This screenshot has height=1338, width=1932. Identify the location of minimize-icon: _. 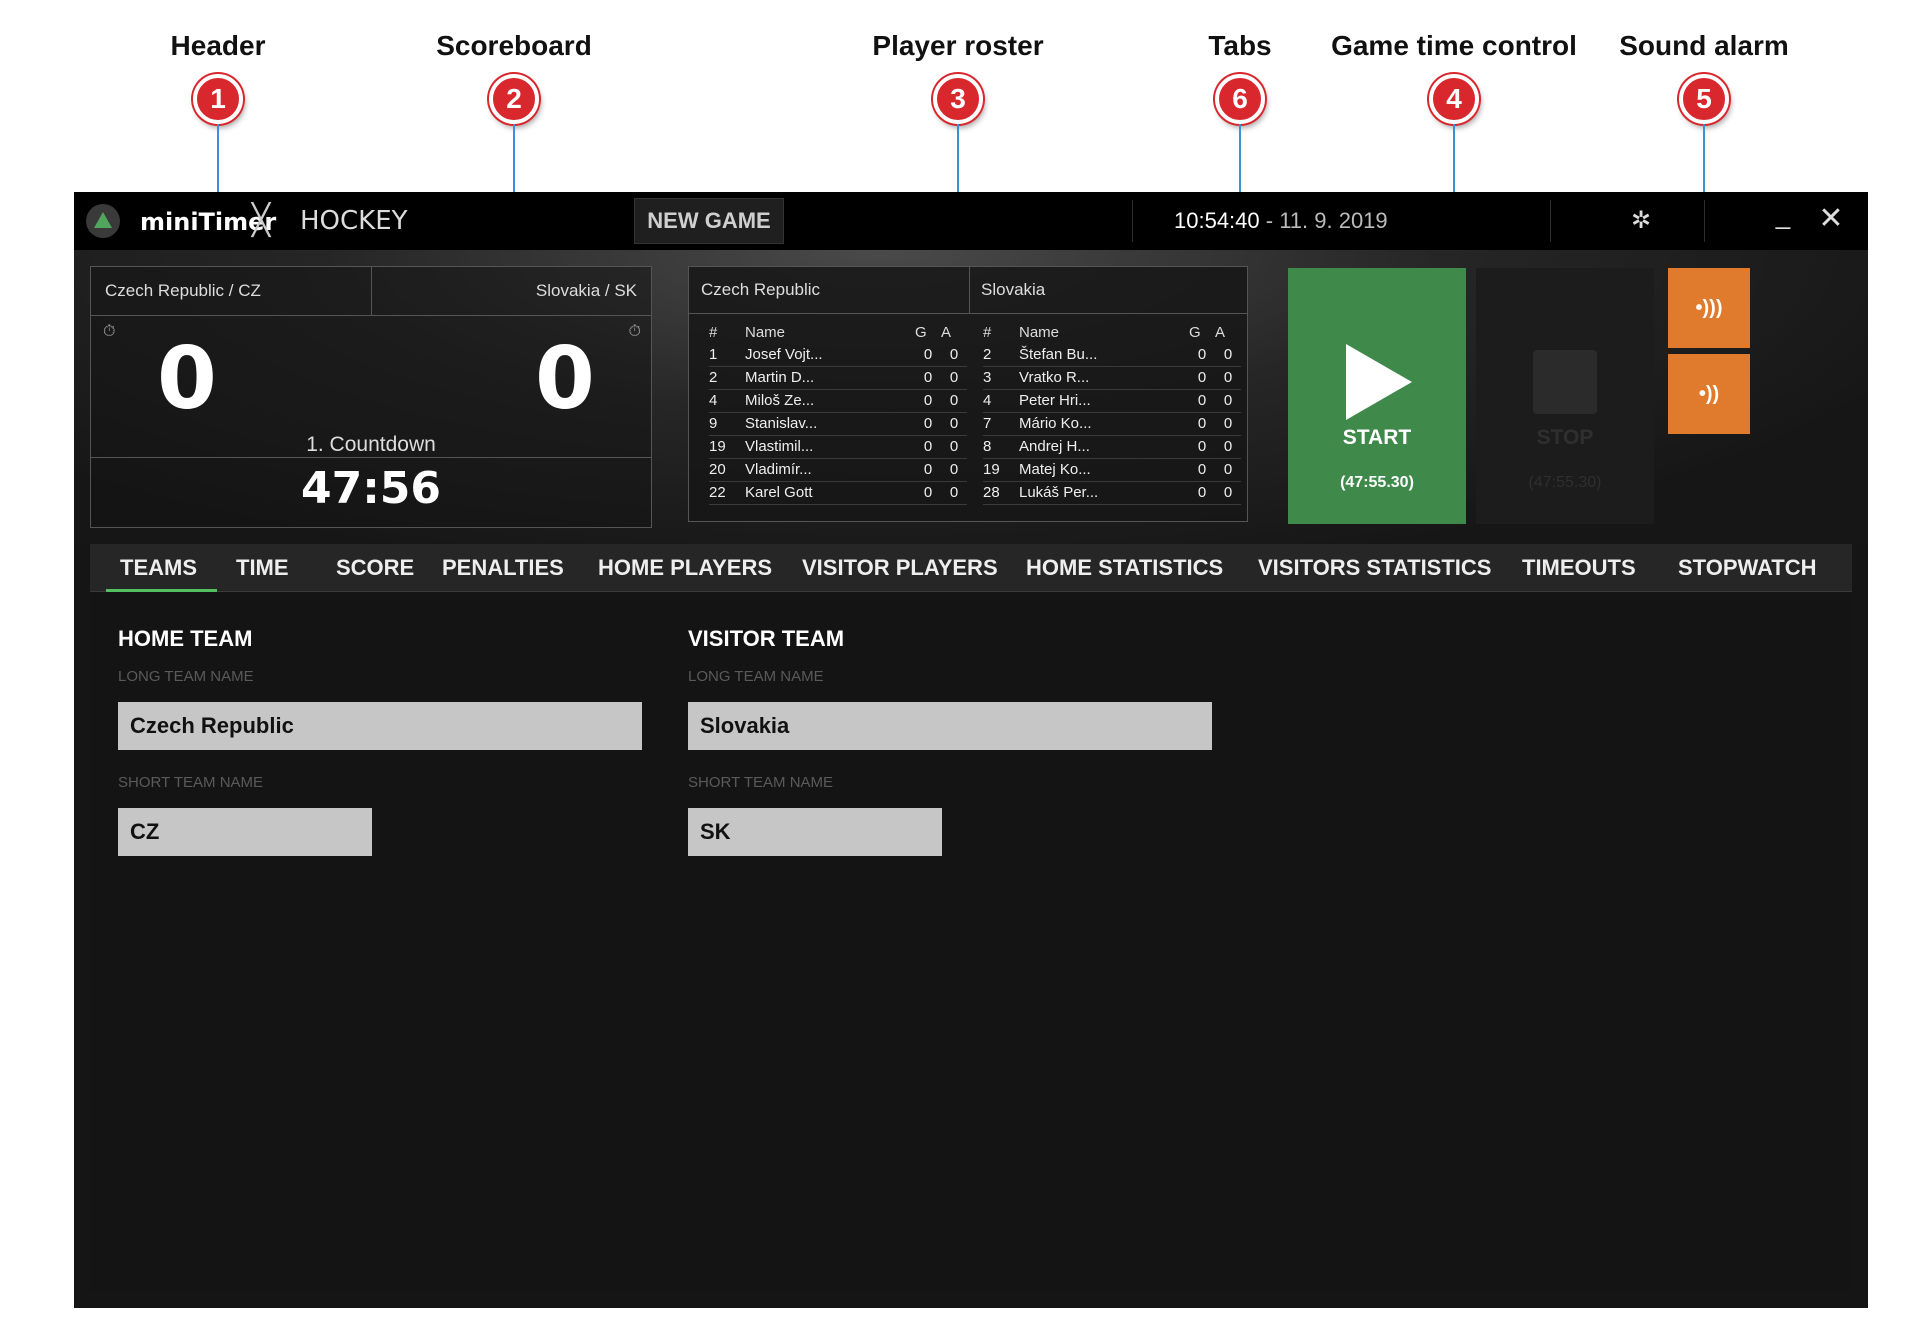
(1783, 218).